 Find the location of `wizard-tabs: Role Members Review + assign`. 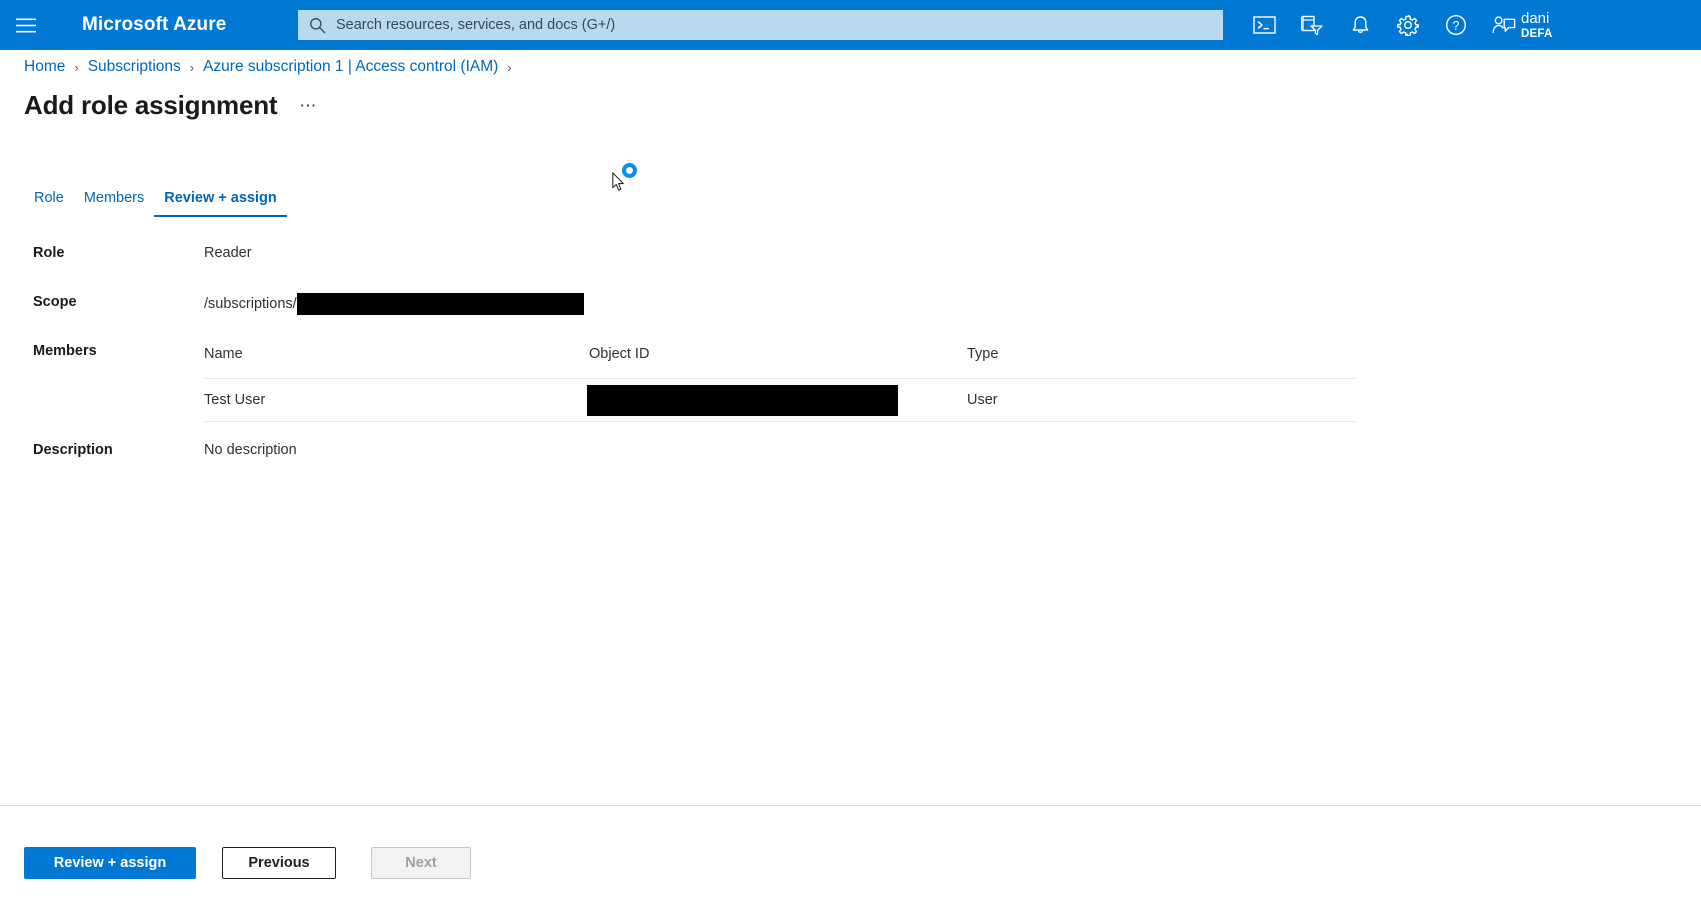

wizard-tabs: Role Members Review + assign is located at coordinates (155, 200).